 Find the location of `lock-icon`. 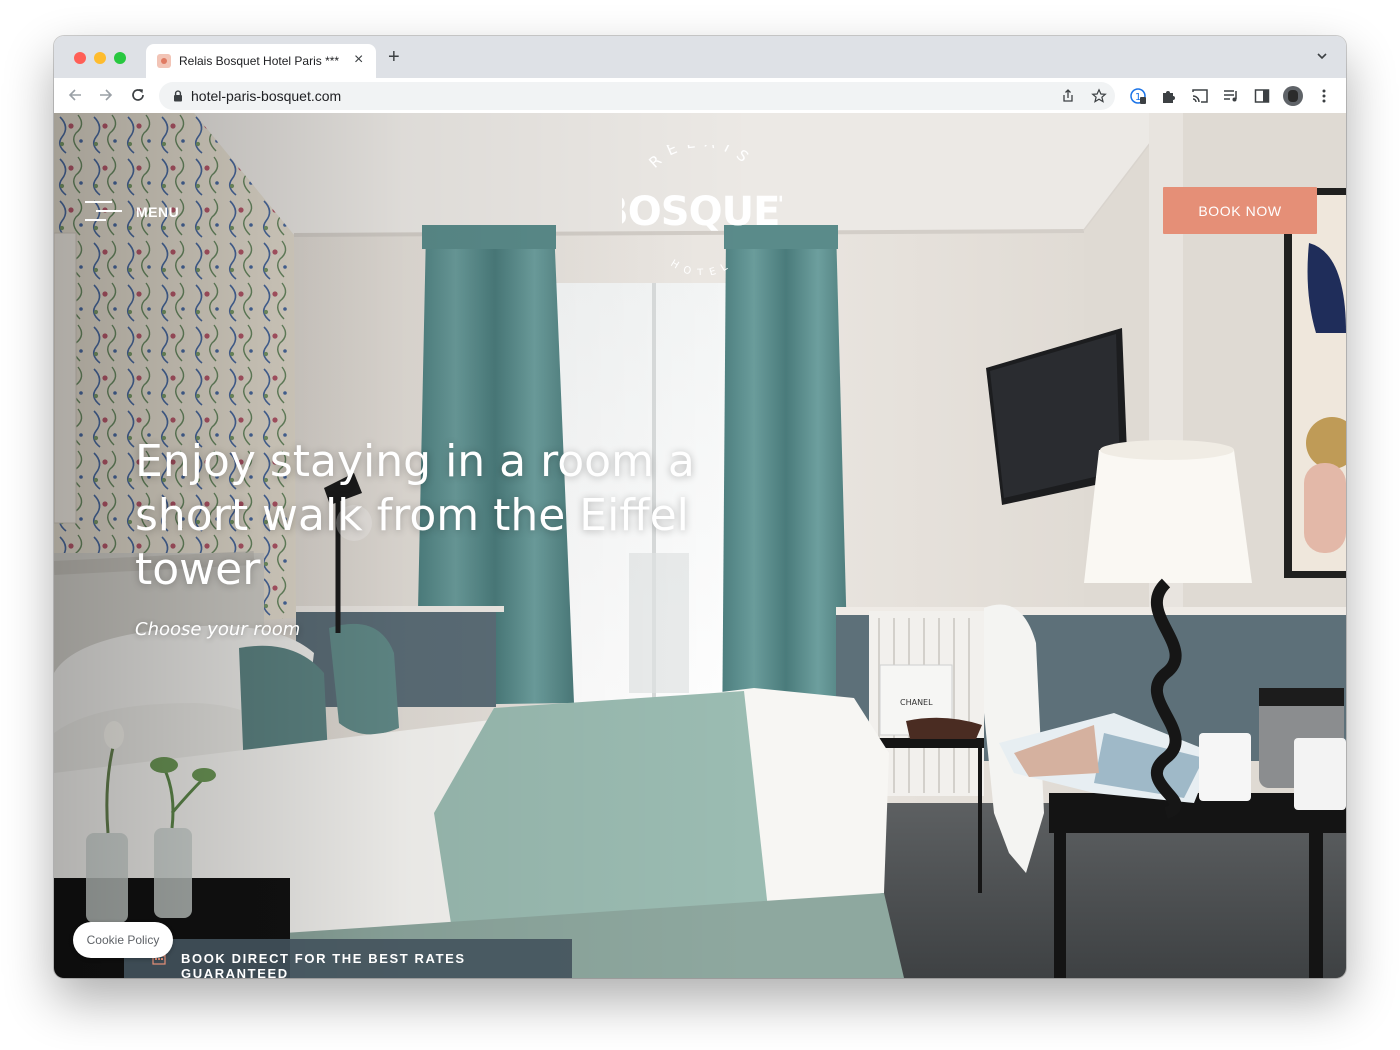

lock-icon is located at coordinates (178, 96).